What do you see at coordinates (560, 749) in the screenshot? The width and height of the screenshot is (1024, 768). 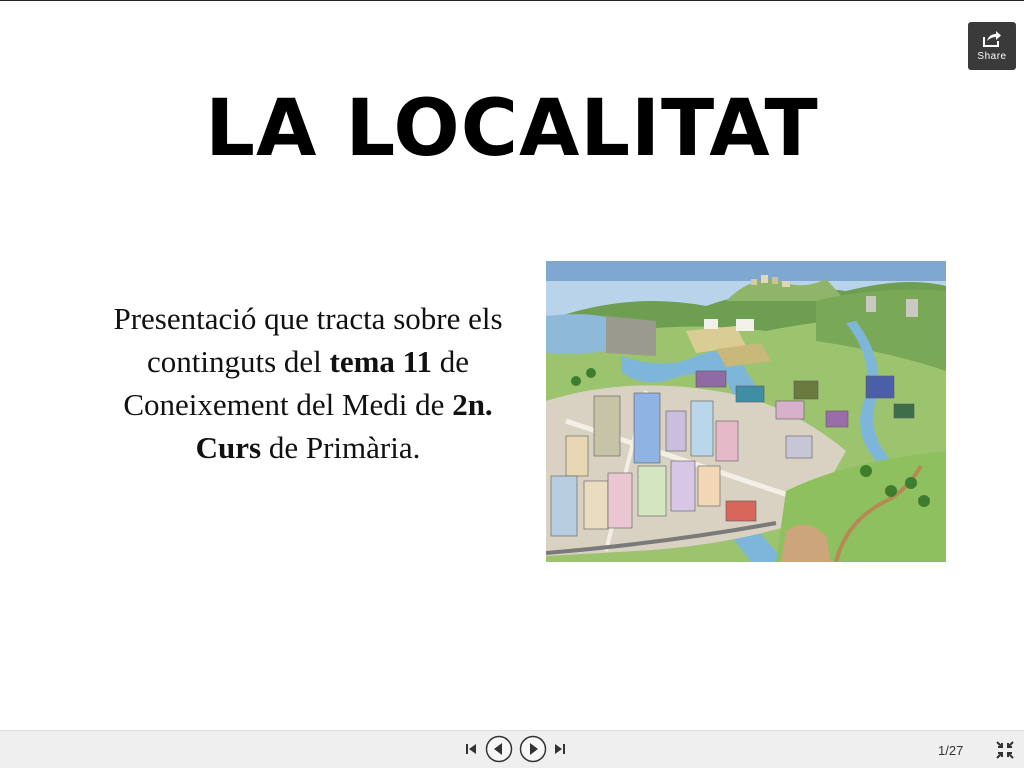 I see `skip-last-icon` at bounding box center [560, 749].